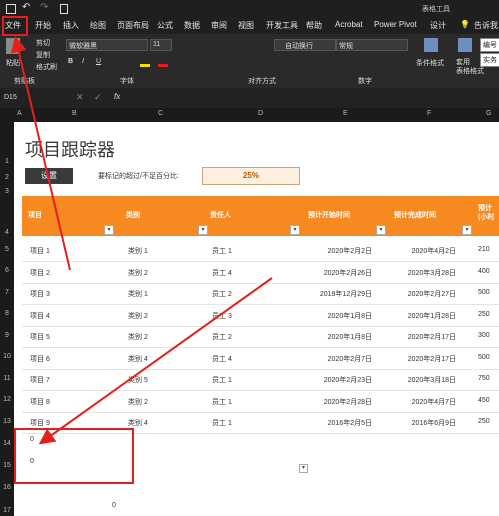 The width and height of the screenshot is (499, 516). Describe the element at coordinates (70, 61) in the screenshot. I see `bold-button: B` at that location.